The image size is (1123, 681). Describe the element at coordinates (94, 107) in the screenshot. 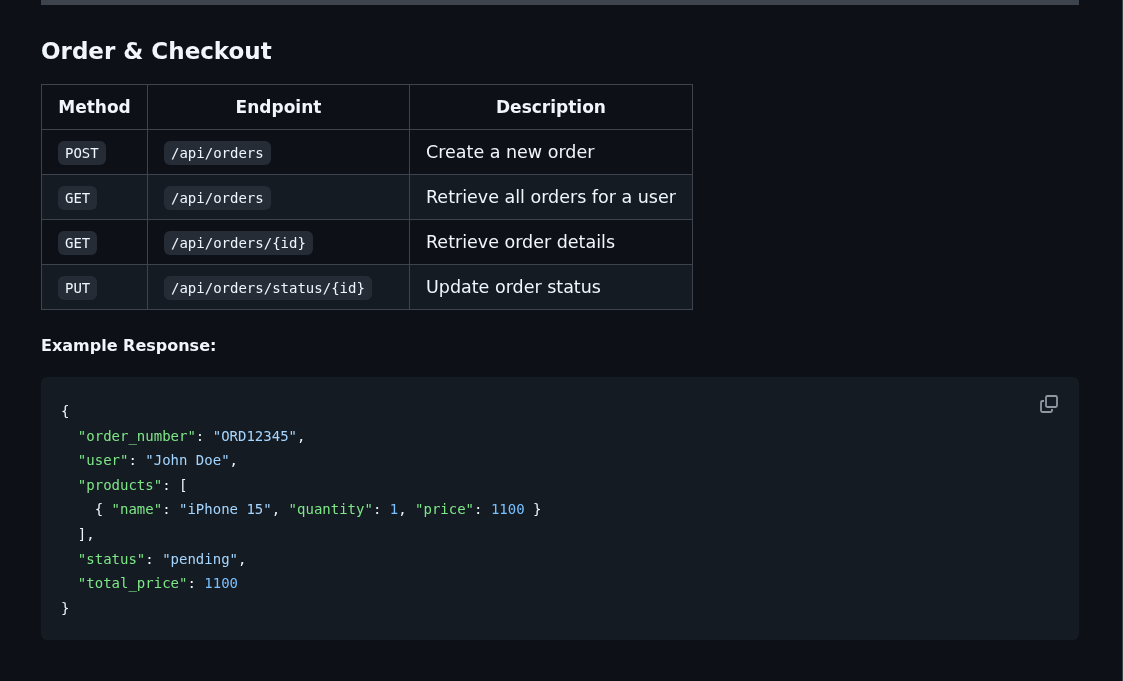

I see `column-header: Method` at that location.